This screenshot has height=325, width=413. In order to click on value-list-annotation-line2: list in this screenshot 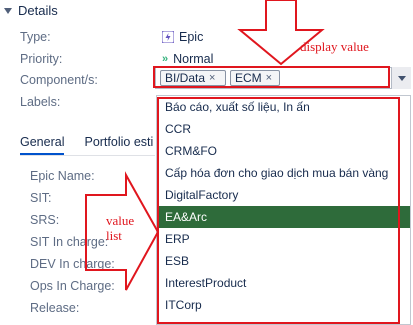, I will do `click(114, 235)`.